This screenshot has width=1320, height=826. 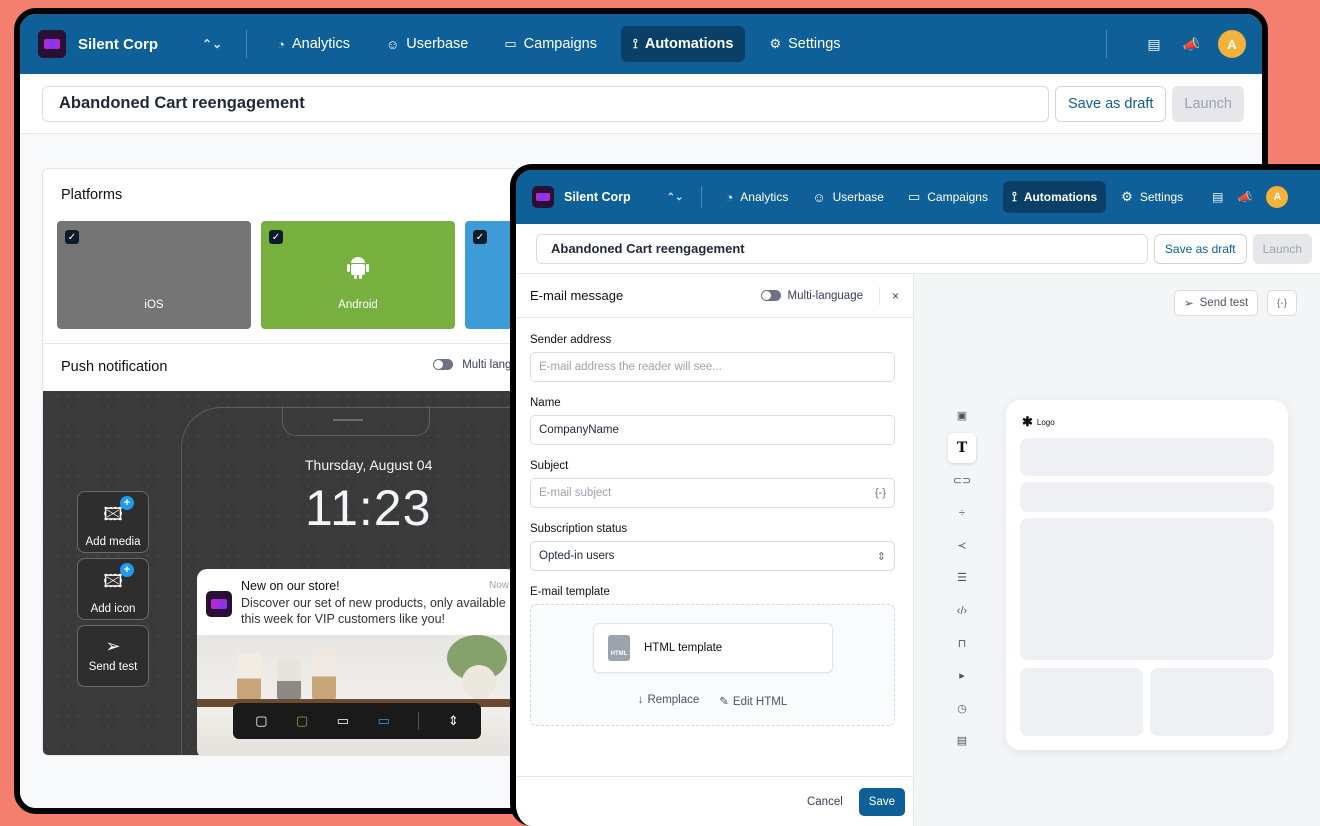 What do you see at coordinates (570, 592) in the screenshot?
I see `template-label: E-mail template` at bounding box center [570, 592].